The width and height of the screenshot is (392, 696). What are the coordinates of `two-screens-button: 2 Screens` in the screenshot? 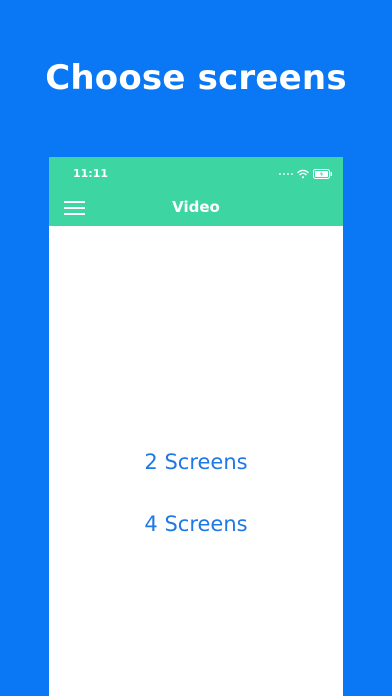 It's located at (196, 462).